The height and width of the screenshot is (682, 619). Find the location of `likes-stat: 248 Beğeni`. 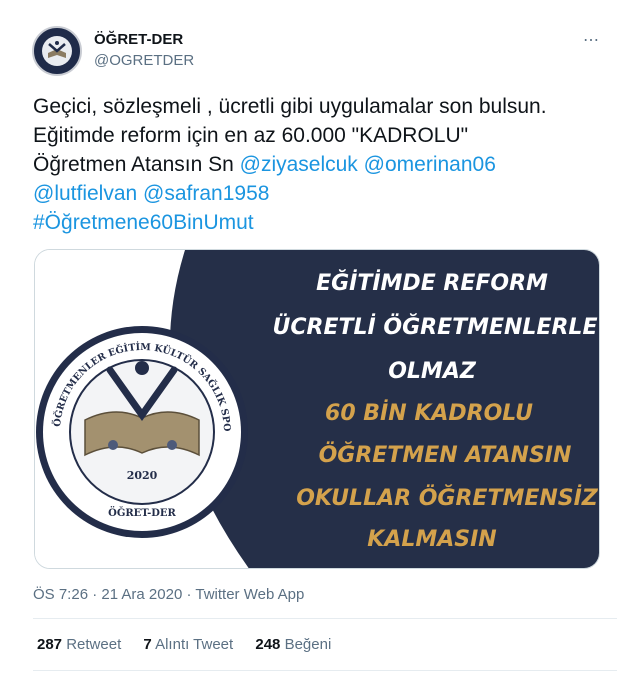

likes-stat: 248 Beğeni is located at coordinates (293, 644).